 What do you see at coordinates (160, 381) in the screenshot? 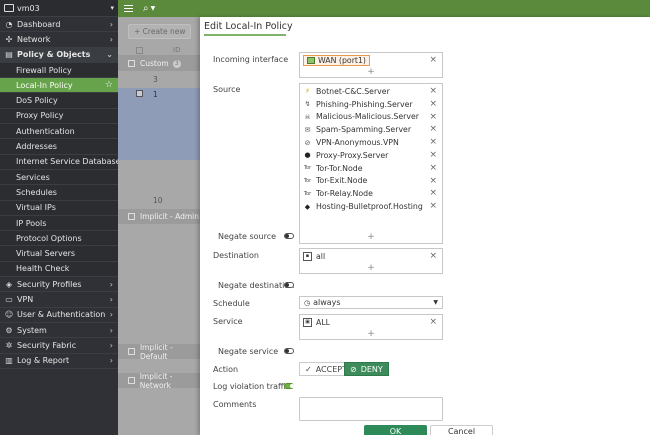
I see `group-implicit-network: Implicit - Network` at bounding box center [160, 381].